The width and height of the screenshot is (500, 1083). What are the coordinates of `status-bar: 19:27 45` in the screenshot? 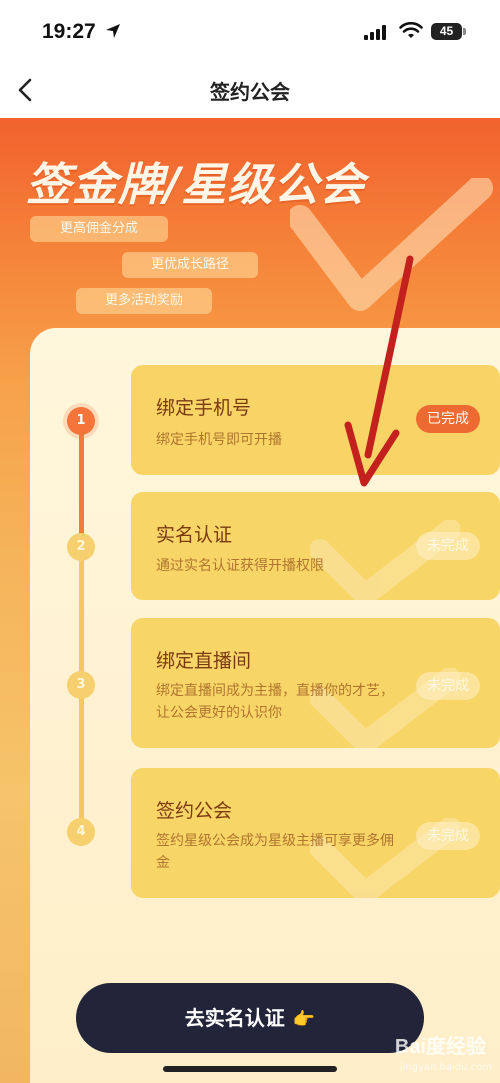 It's located at (250, 32).